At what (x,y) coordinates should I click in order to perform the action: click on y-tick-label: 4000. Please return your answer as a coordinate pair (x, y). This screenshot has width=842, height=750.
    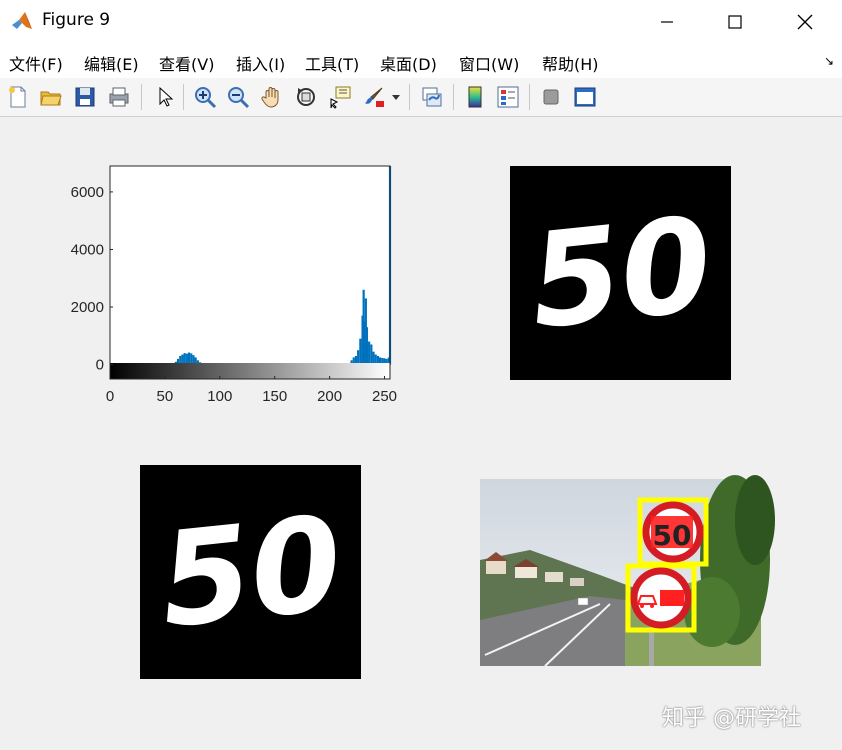
    Looking at the image, I should click on (87, 249).